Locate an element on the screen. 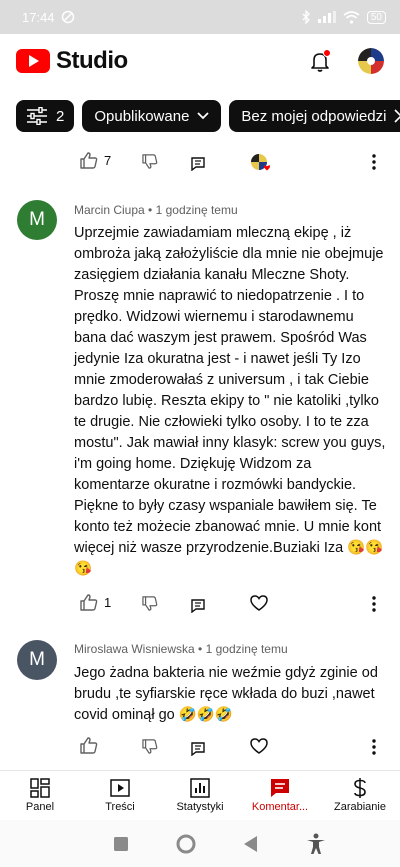  nav-label: Statystyki is located at coordinates (200, 807).